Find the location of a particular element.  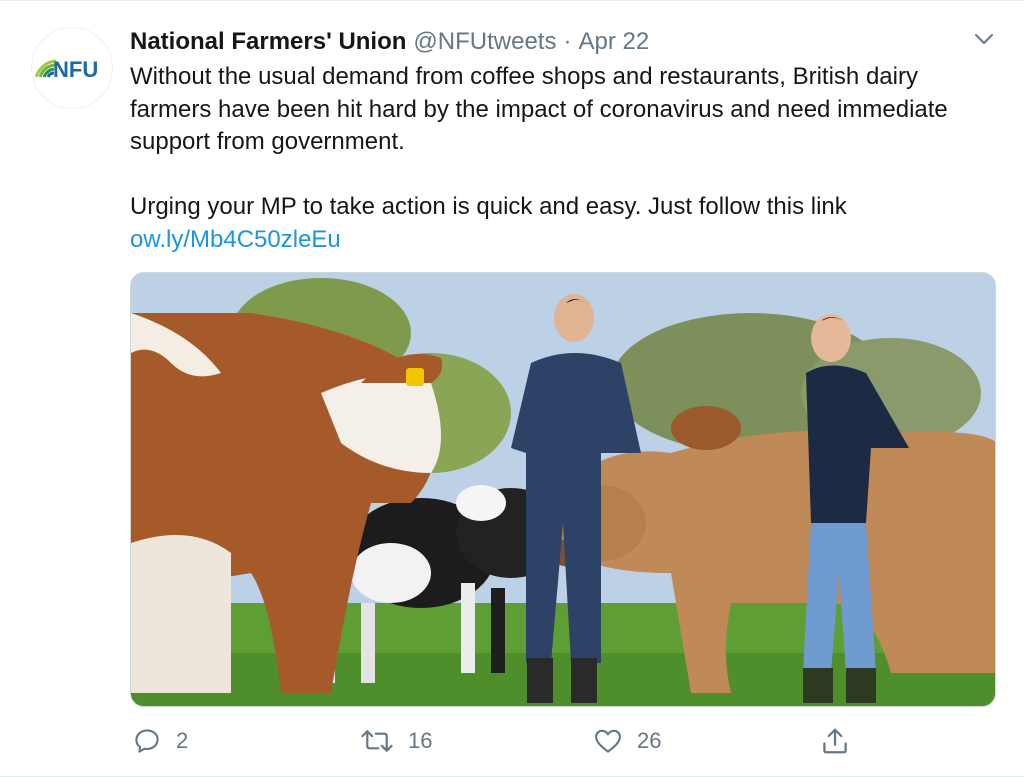

share-icon is located at coordinates (835, 741).